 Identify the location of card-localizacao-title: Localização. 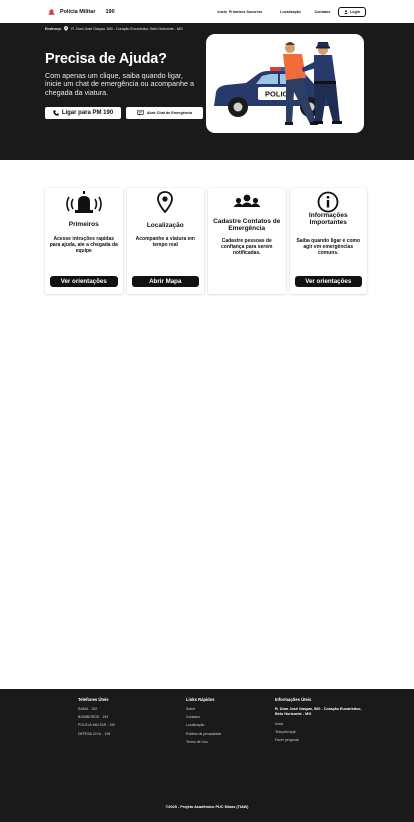
(165, 225).